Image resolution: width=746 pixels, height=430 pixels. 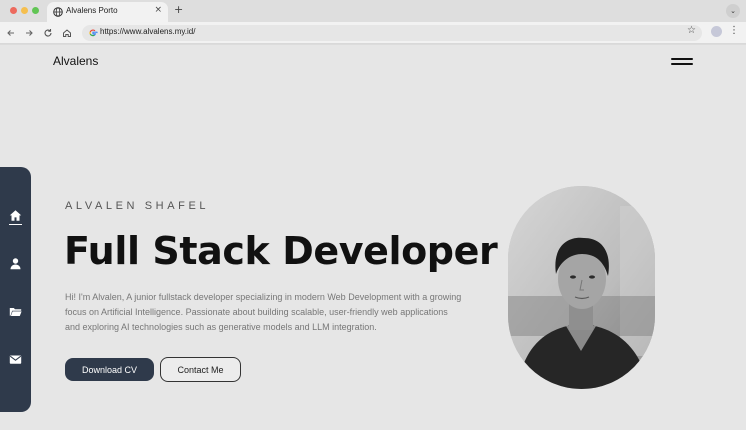 What do you see at coordinates (15, 359) in the screenshot?
I see `mail-icon` at bounding box center [15, 359].